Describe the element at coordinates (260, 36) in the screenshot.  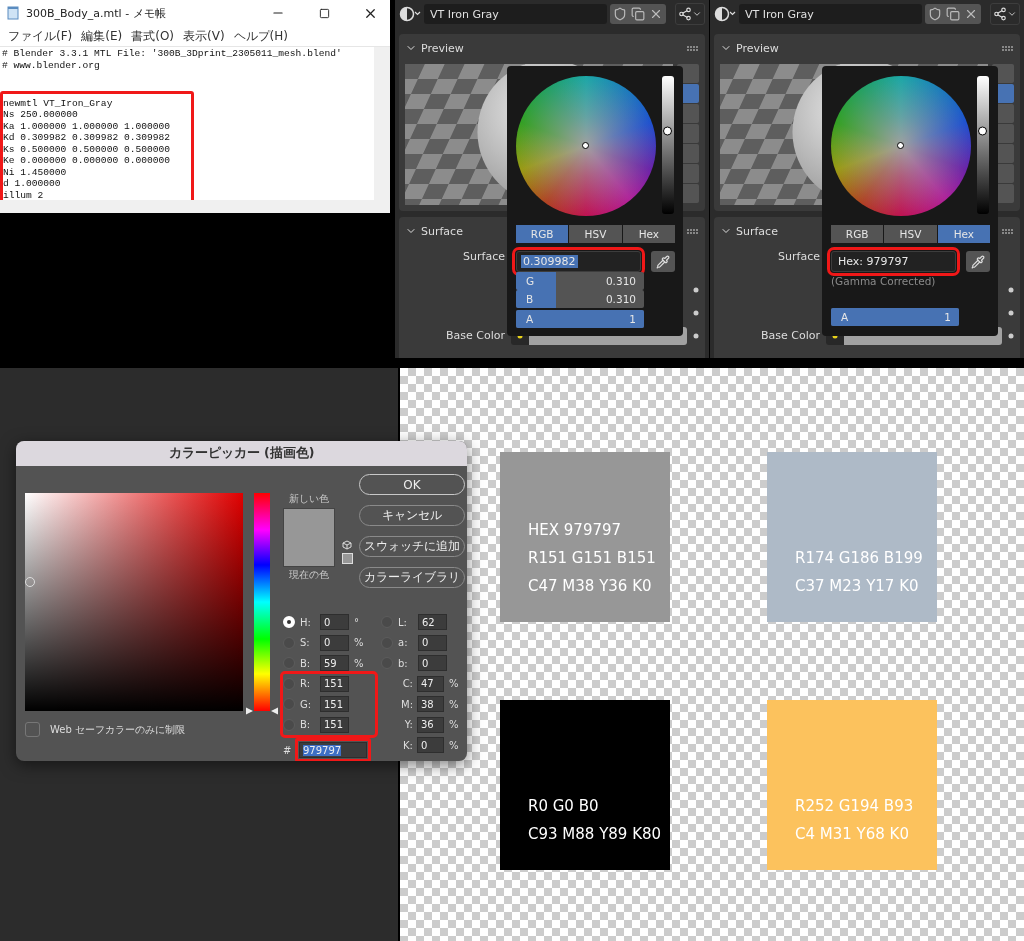
I see `menu-item: ヘルプ(H)` at that location.